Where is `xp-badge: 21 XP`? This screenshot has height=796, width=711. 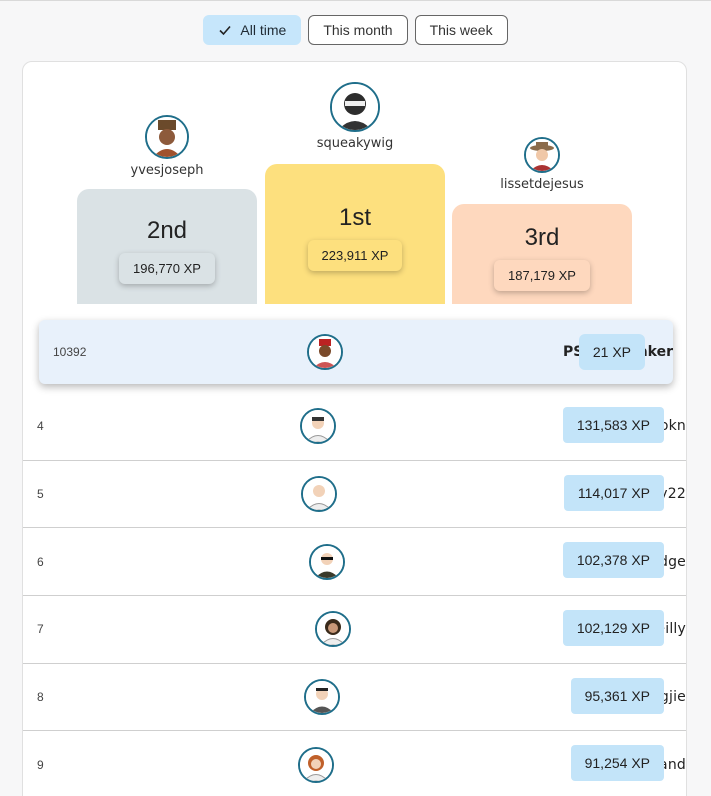 xp-badge: 21 XP is located at coordinates (611, 352).